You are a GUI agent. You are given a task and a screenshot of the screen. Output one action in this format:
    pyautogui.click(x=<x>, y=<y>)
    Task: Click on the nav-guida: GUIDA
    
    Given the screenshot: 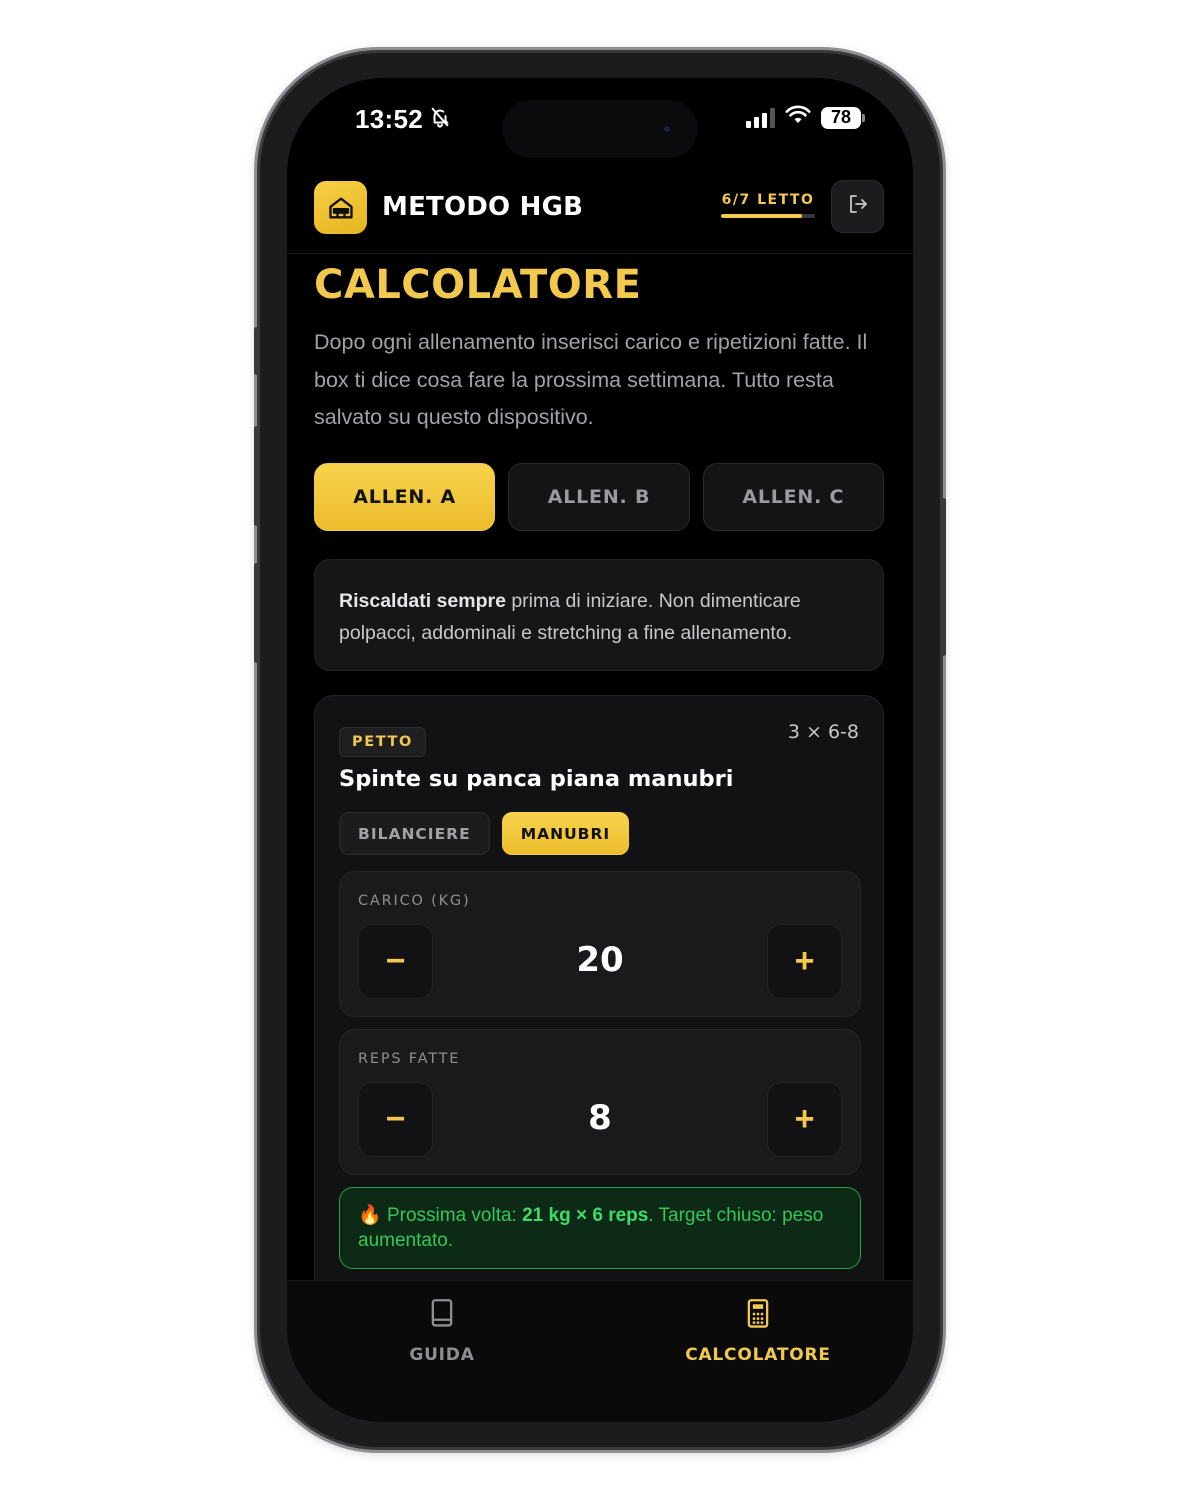 What is the action you would take?
    pyautogui.click(x=442, y=1331)
    